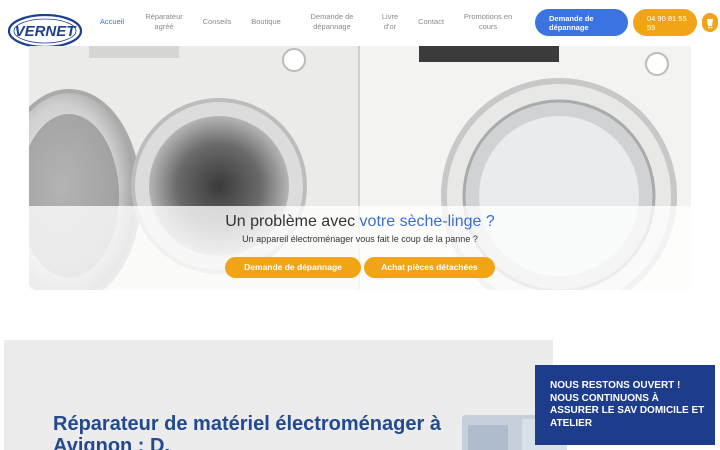 The height and width of the screenshot is (450, 720). Describe the element at coordinates (710, 22) in the screenshot. I see `cart-icon` at that location.